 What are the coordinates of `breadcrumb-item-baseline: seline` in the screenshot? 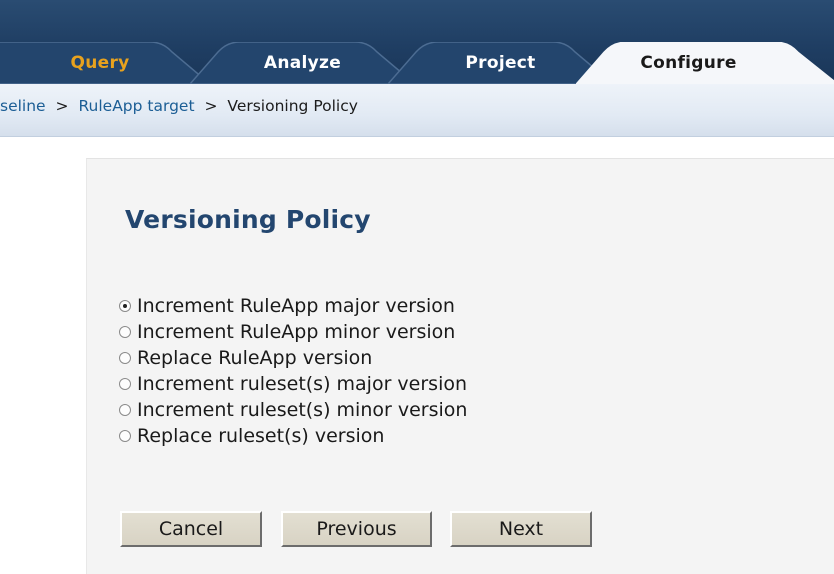 It's located at (23, 106).